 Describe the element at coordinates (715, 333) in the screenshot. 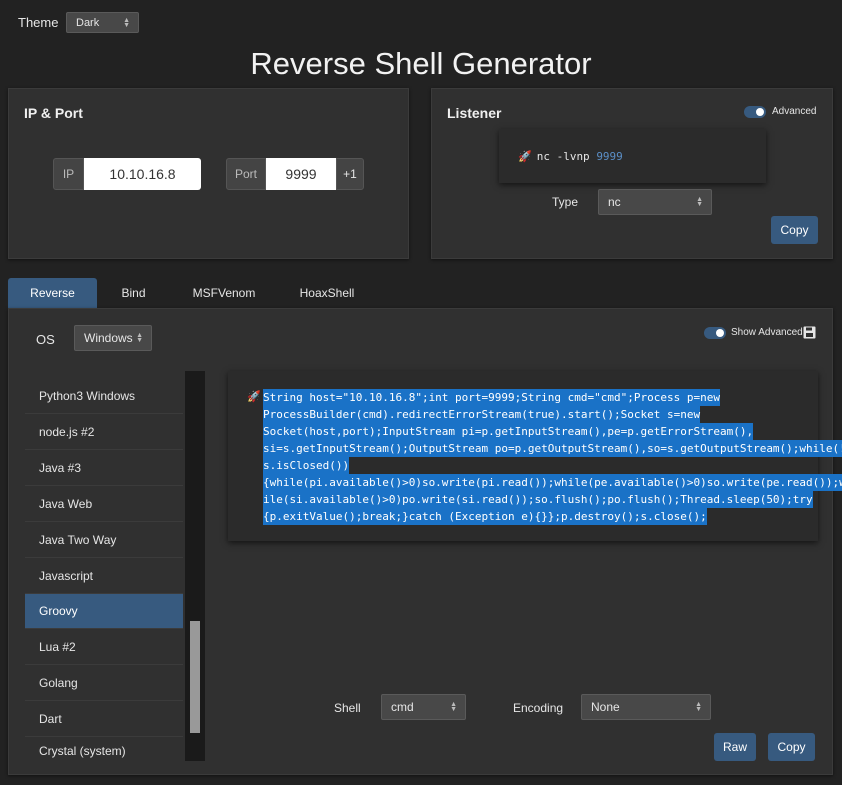

I see `show-advanced-toggle` at that location.